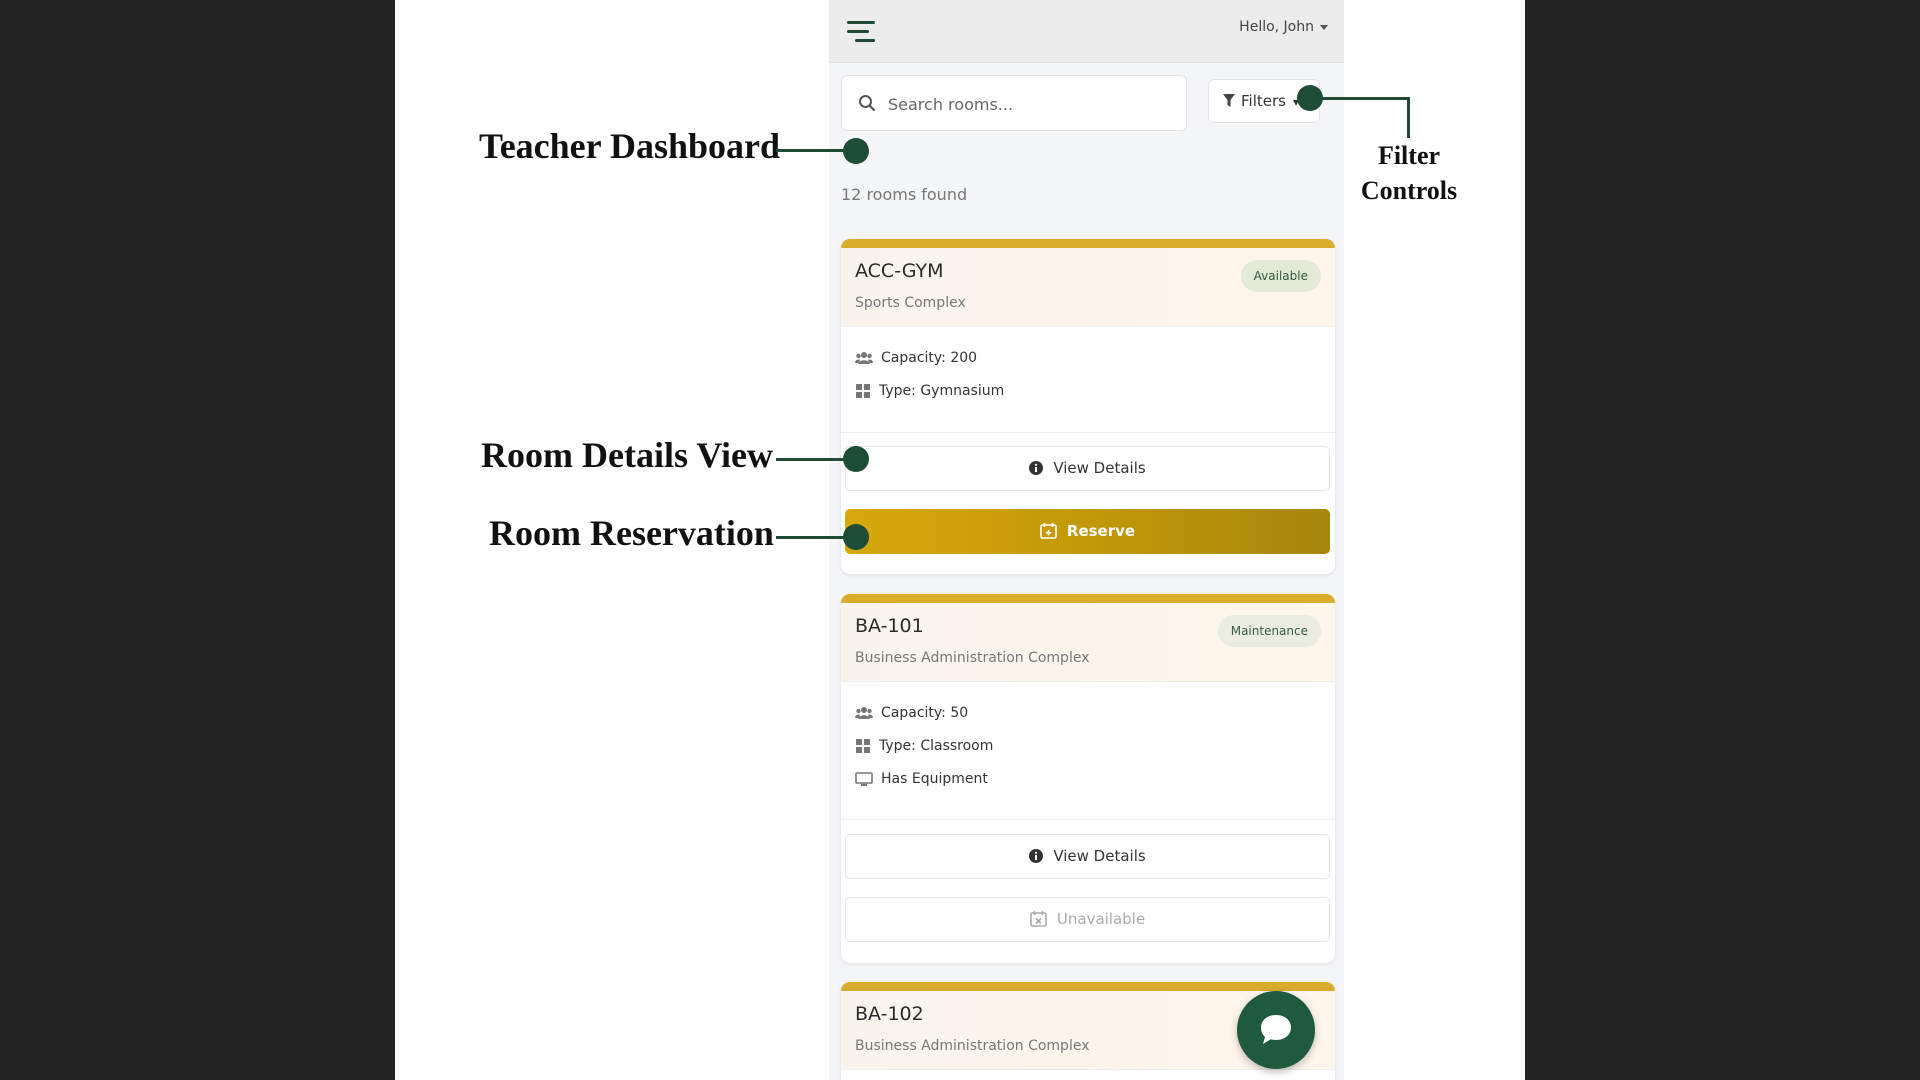 The width and height of the screenshot is (1920, 1080). I want to click on chat-icon, so click(1276, 1029).